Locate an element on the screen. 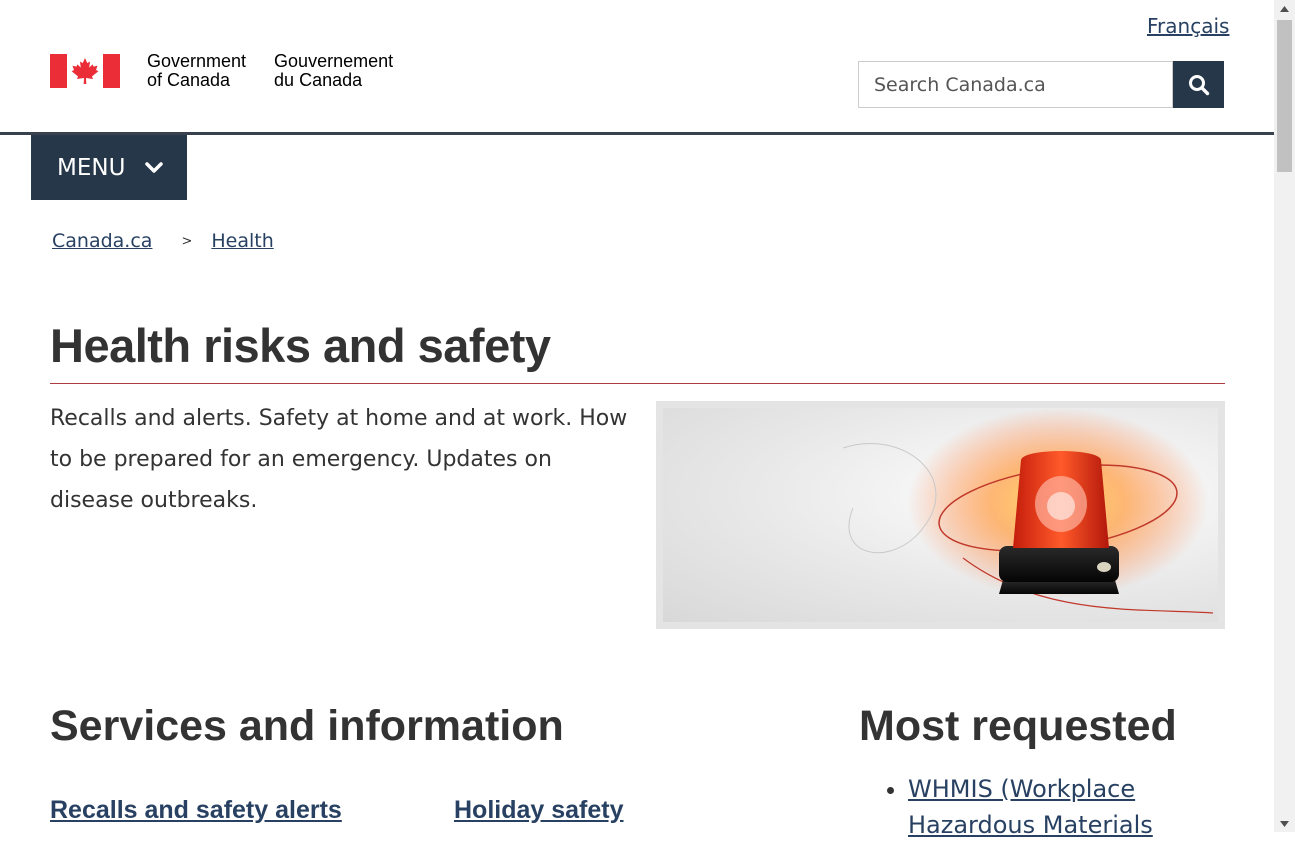  most-requested-heading: Most requested is located at coordinates (1018, 726).